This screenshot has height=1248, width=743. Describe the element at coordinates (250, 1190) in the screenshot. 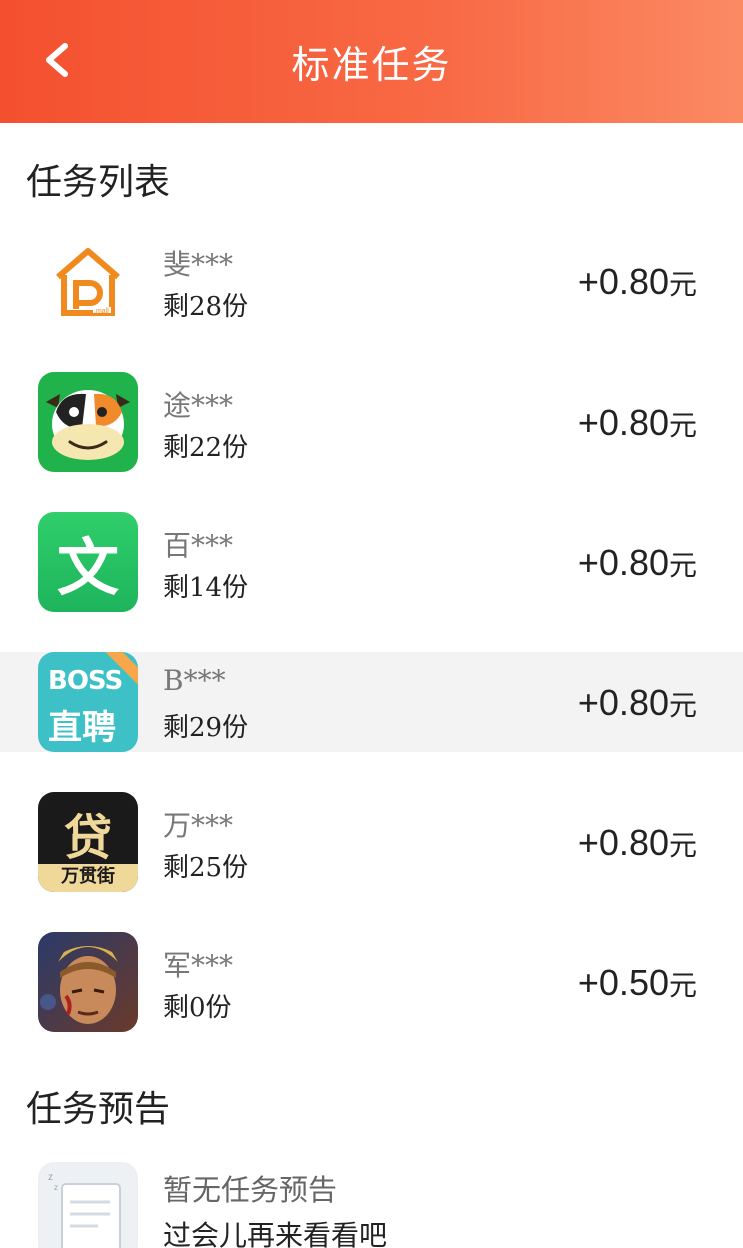

I see `preview-empty-title: 暂无任务预告` at that location.